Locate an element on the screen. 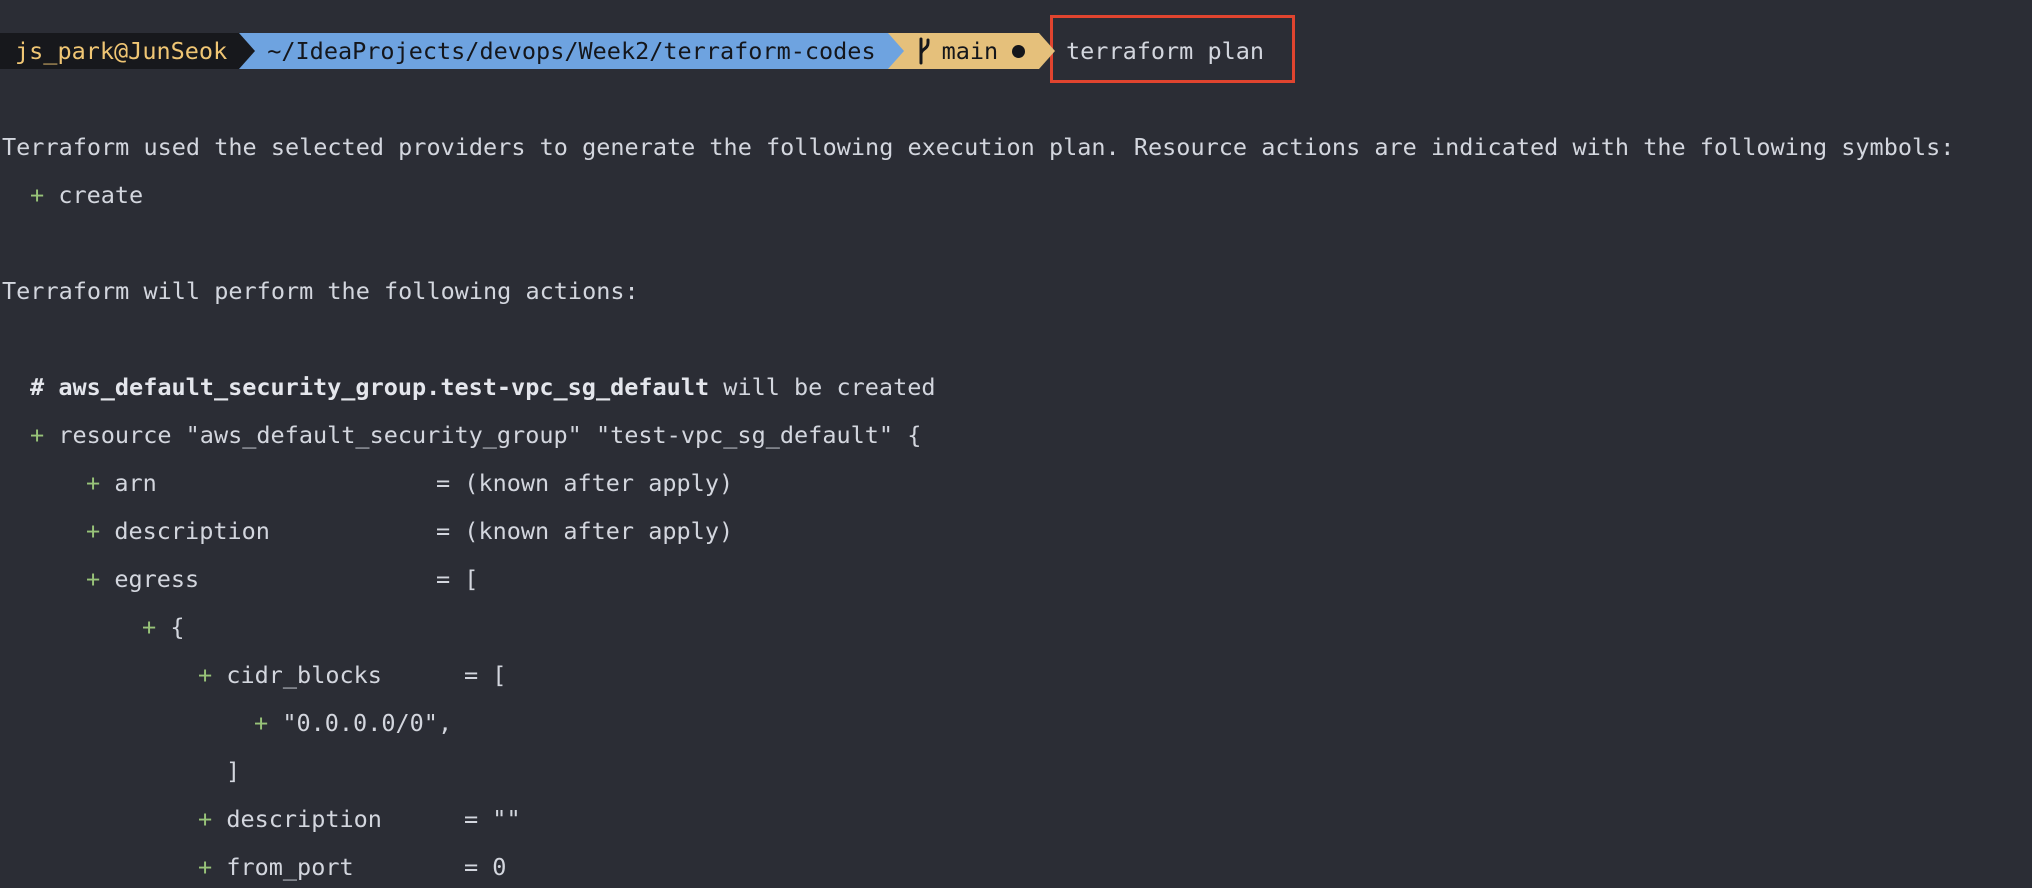  symbol-legend-create: + create is located at coordinates (86, 195).